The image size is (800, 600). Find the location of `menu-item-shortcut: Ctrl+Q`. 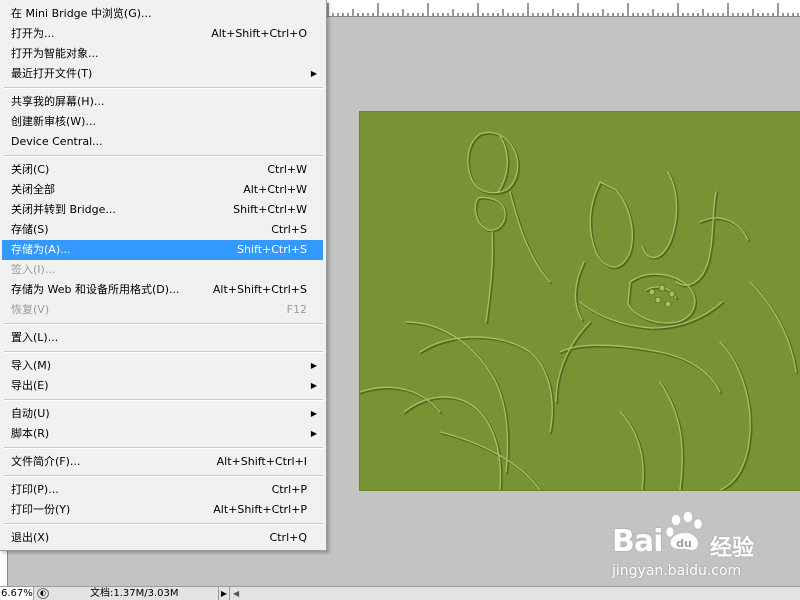

menu-item-shortcut: Ctrl+Q is located at coordinates (288, 537).